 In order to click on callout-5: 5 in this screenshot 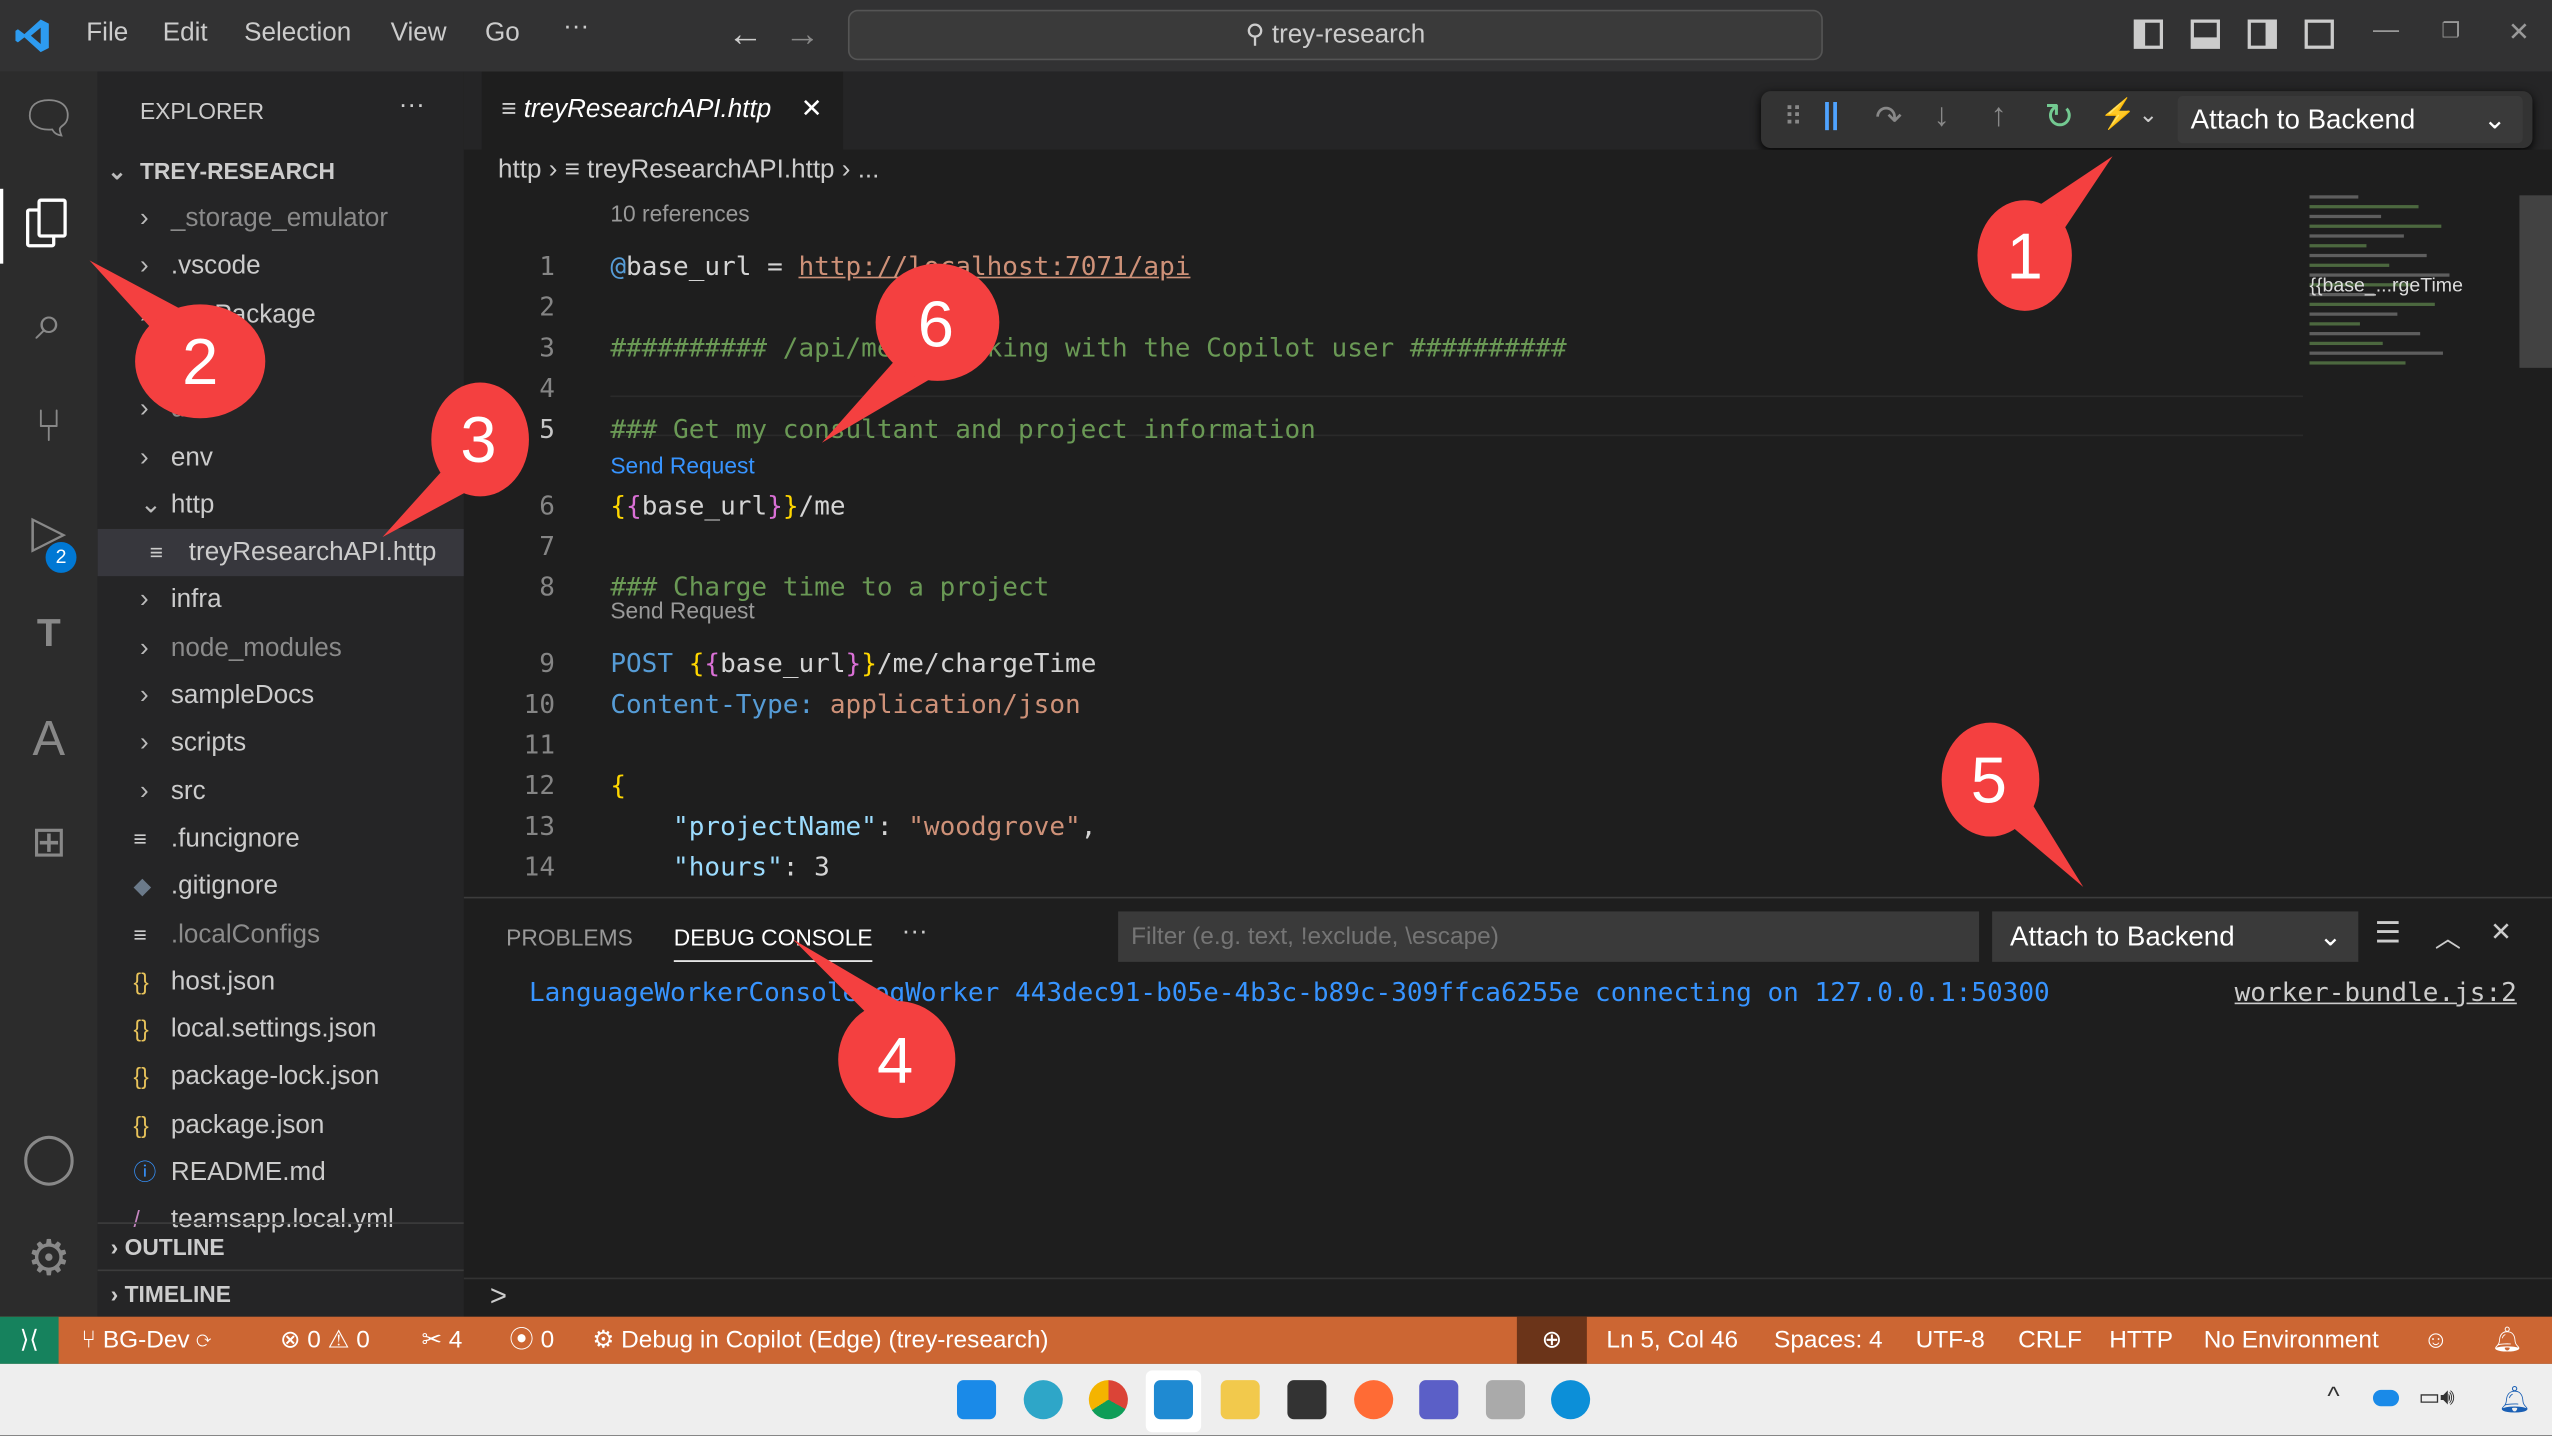, I will do `click(2012, 805)`.